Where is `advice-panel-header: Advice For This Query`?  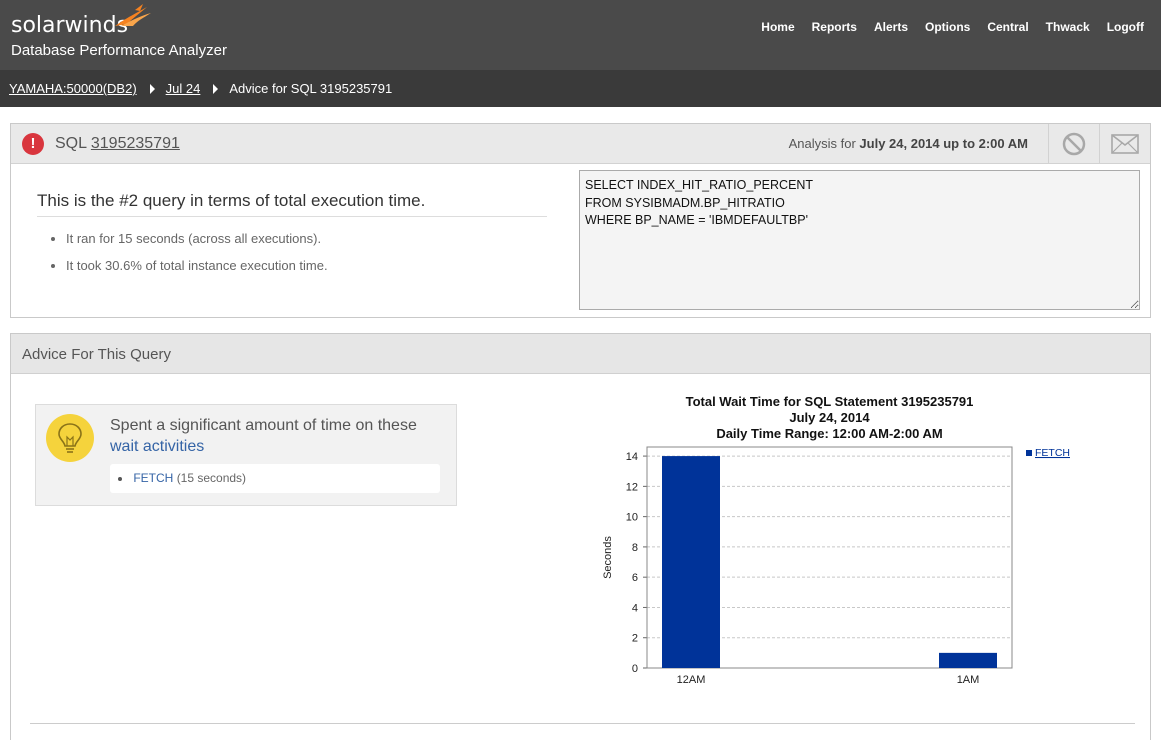
advice-panel-header: Advice For This Query is located at coordinates (580, 354).